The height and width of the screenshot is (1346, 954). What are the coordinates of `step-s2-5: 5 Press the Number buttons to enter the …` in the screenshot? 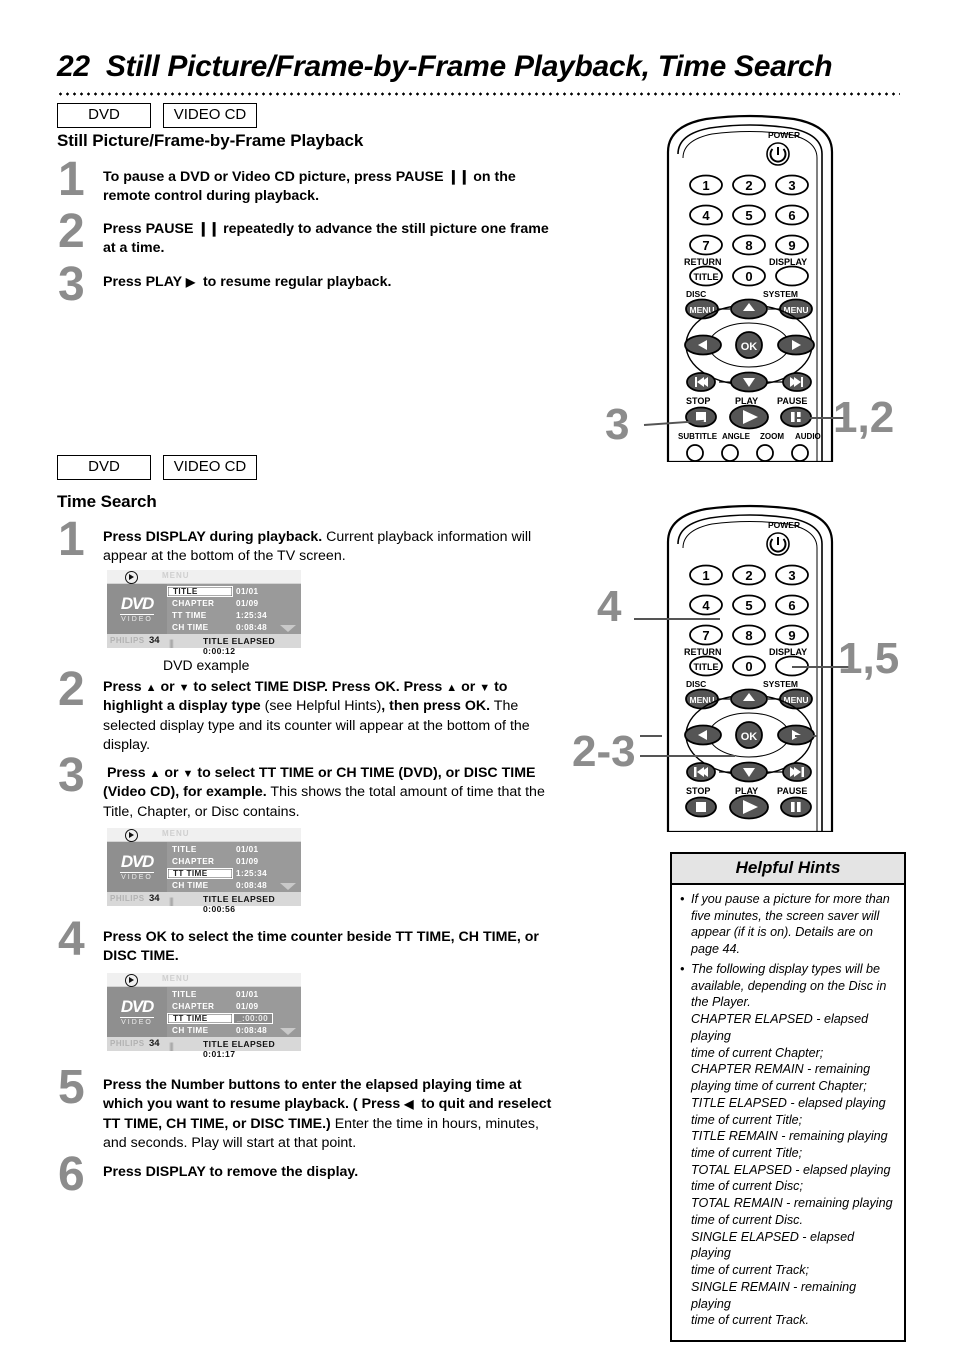 It's located at (308, 1109).